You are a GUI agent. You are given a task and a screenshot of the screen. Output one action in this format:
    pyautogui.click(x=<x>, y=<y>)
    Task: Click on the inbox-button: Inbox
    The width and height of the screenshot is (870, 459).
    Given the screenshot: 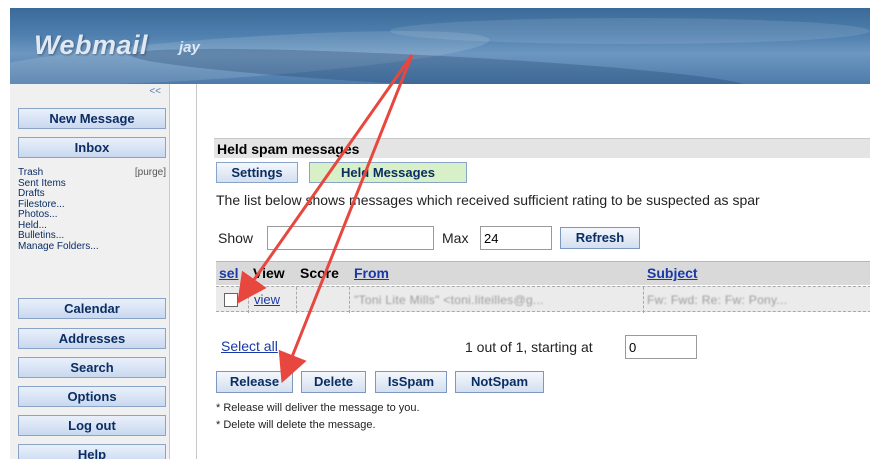 What is the action you would take?
    pyautogui.click(x=92, y=147)
    